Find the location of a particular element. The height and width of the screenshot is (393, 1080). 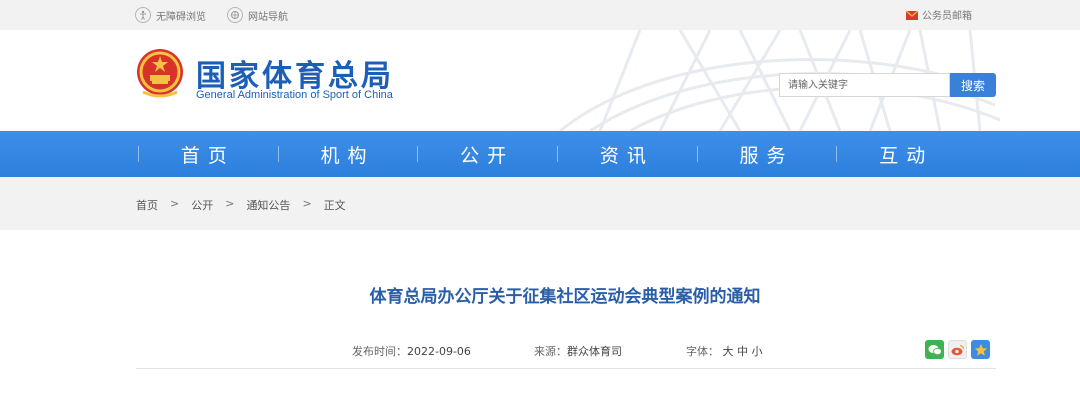

font-size-small-button: 小 is located at coordinates (757, 351).